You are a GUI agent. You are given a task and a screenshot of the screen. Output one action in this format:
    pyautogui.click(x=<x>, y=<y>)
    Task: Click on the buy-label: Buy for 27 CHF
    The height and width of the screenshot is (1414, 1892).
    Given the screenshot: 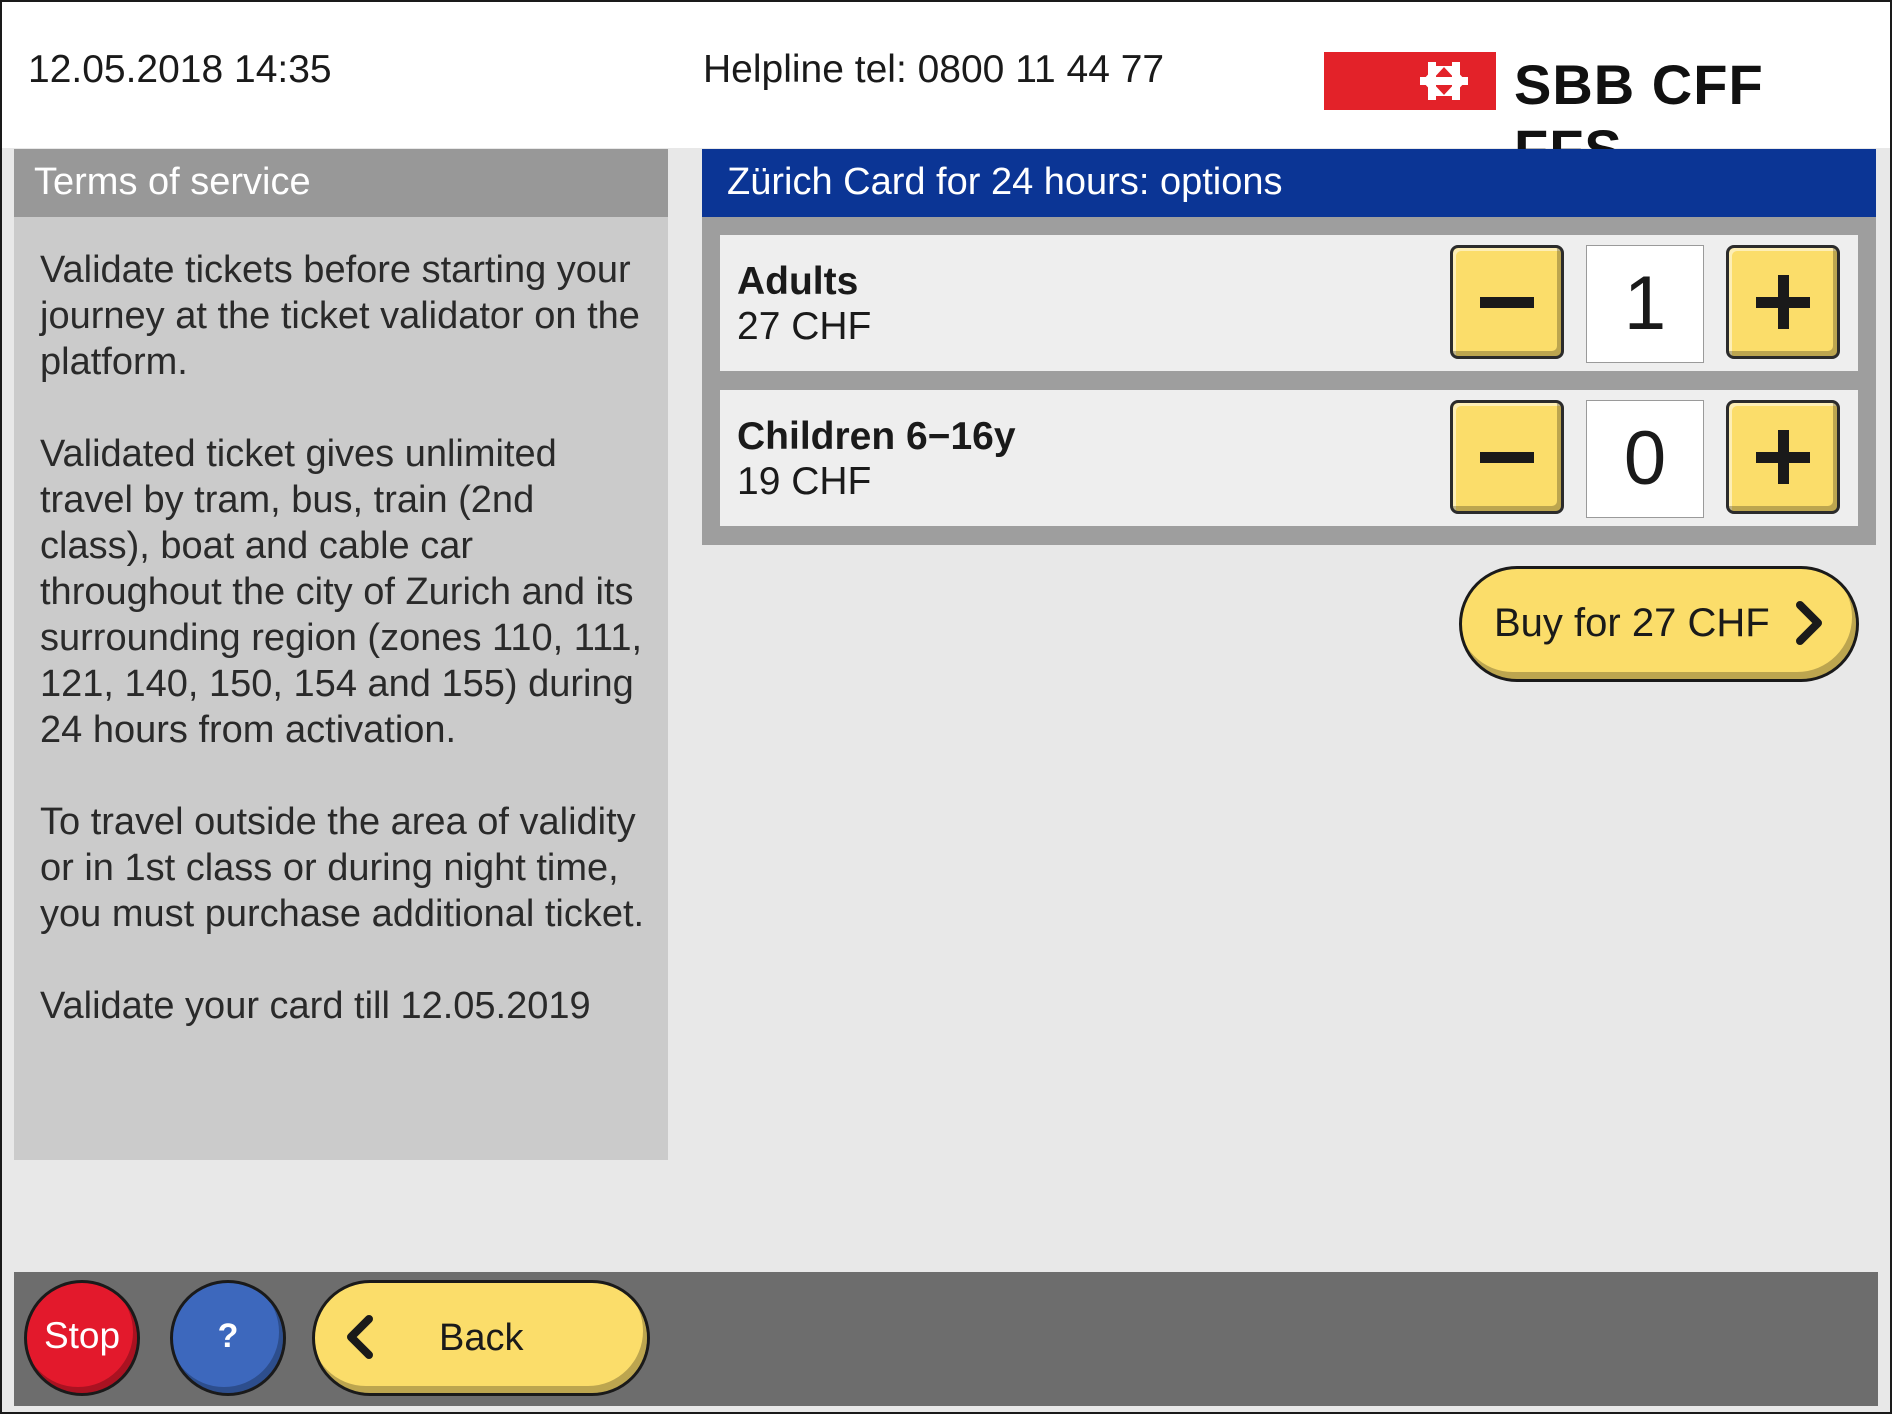 What is the action you would take?
    pyautogui.click(x=1632, y=623)
    